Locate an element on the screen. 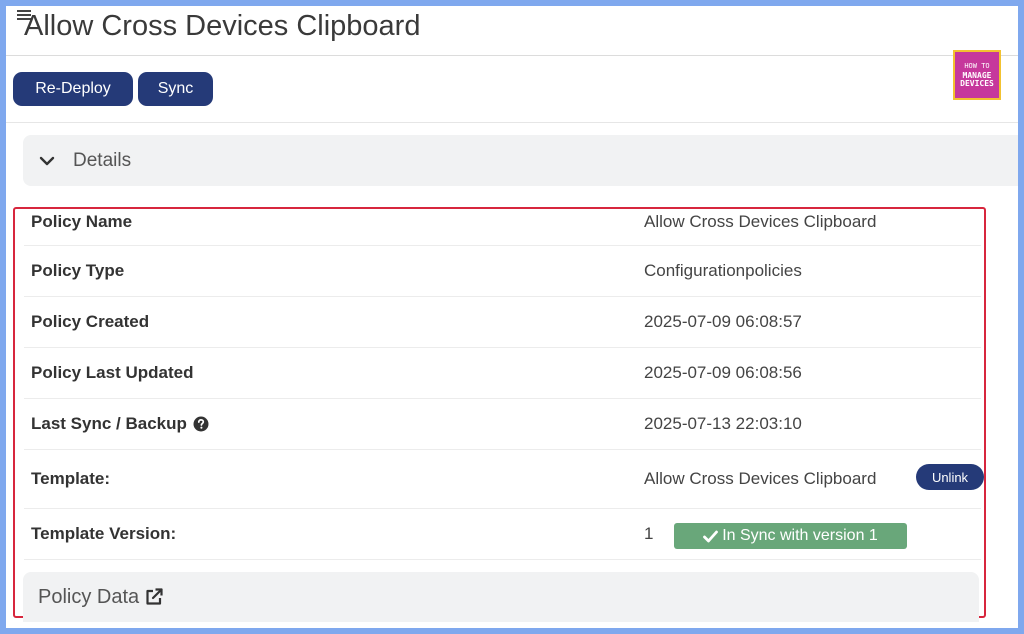 The image size is (1024, 634). logo-line-3: DEVICES is located at coordinates (977, 83).